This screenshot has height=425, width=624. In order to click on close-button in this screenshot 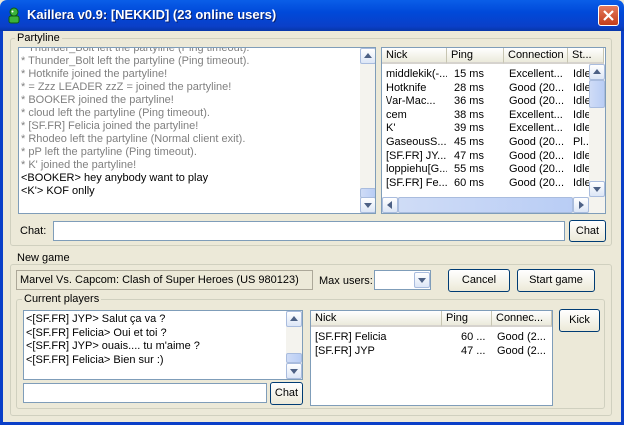, I will do `click(608, 15)`.